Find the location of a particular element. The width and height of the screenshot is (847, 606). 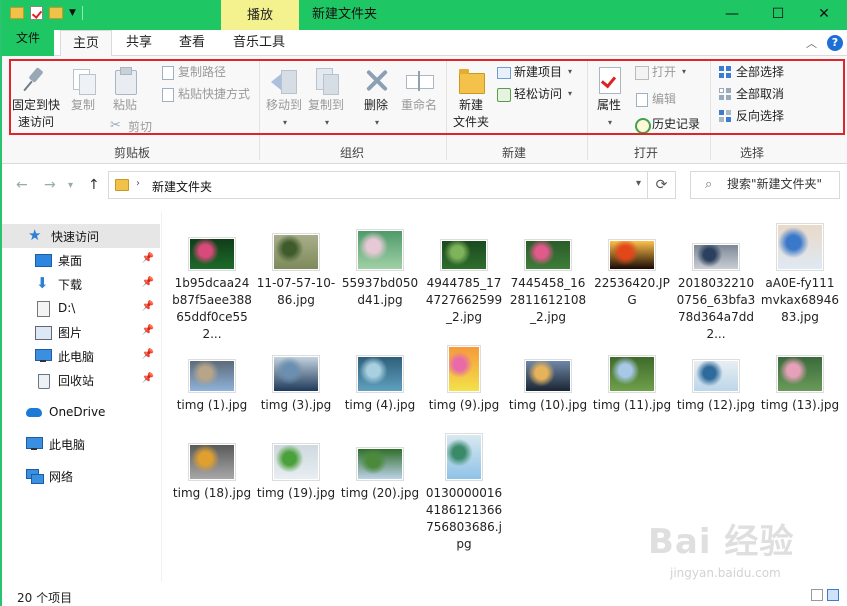

properties-icon is located at coordinates (36, 13).